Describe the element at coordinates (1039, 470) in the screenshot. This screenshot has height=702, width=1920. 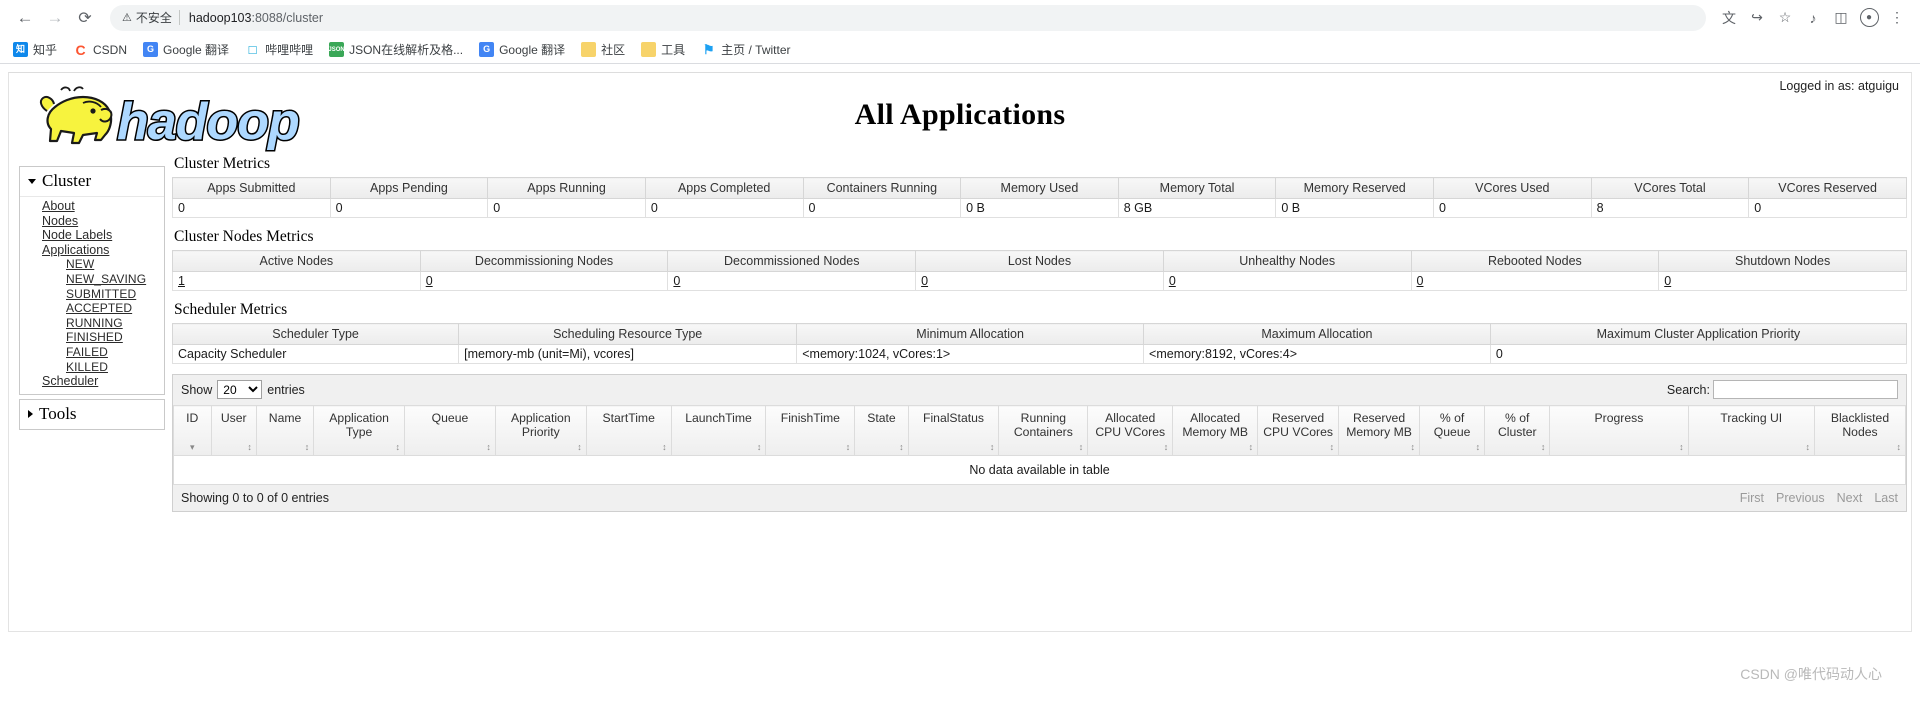
I see `empty-message: No data available in table` at that location.